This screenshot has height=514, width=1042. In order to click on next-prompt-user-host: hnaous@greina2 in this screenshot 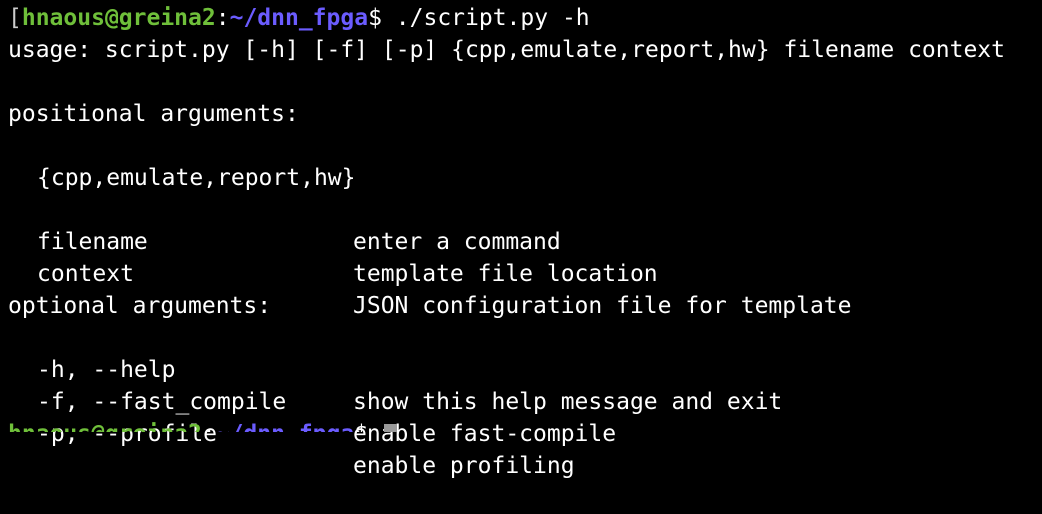, I will do `click(105, 426)`.